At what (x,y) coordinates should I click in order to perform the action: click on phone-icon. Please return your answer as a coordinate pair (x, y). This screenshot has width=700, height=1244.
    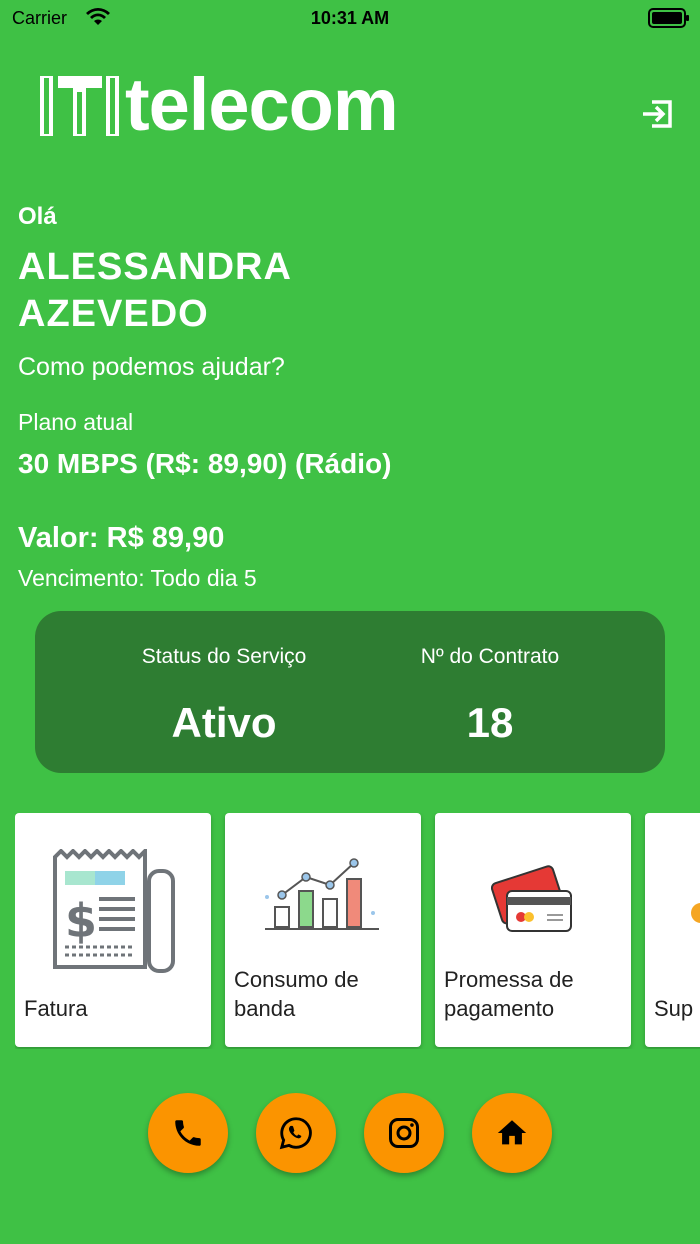
    Looking at the image, I should click on (188, 1133).